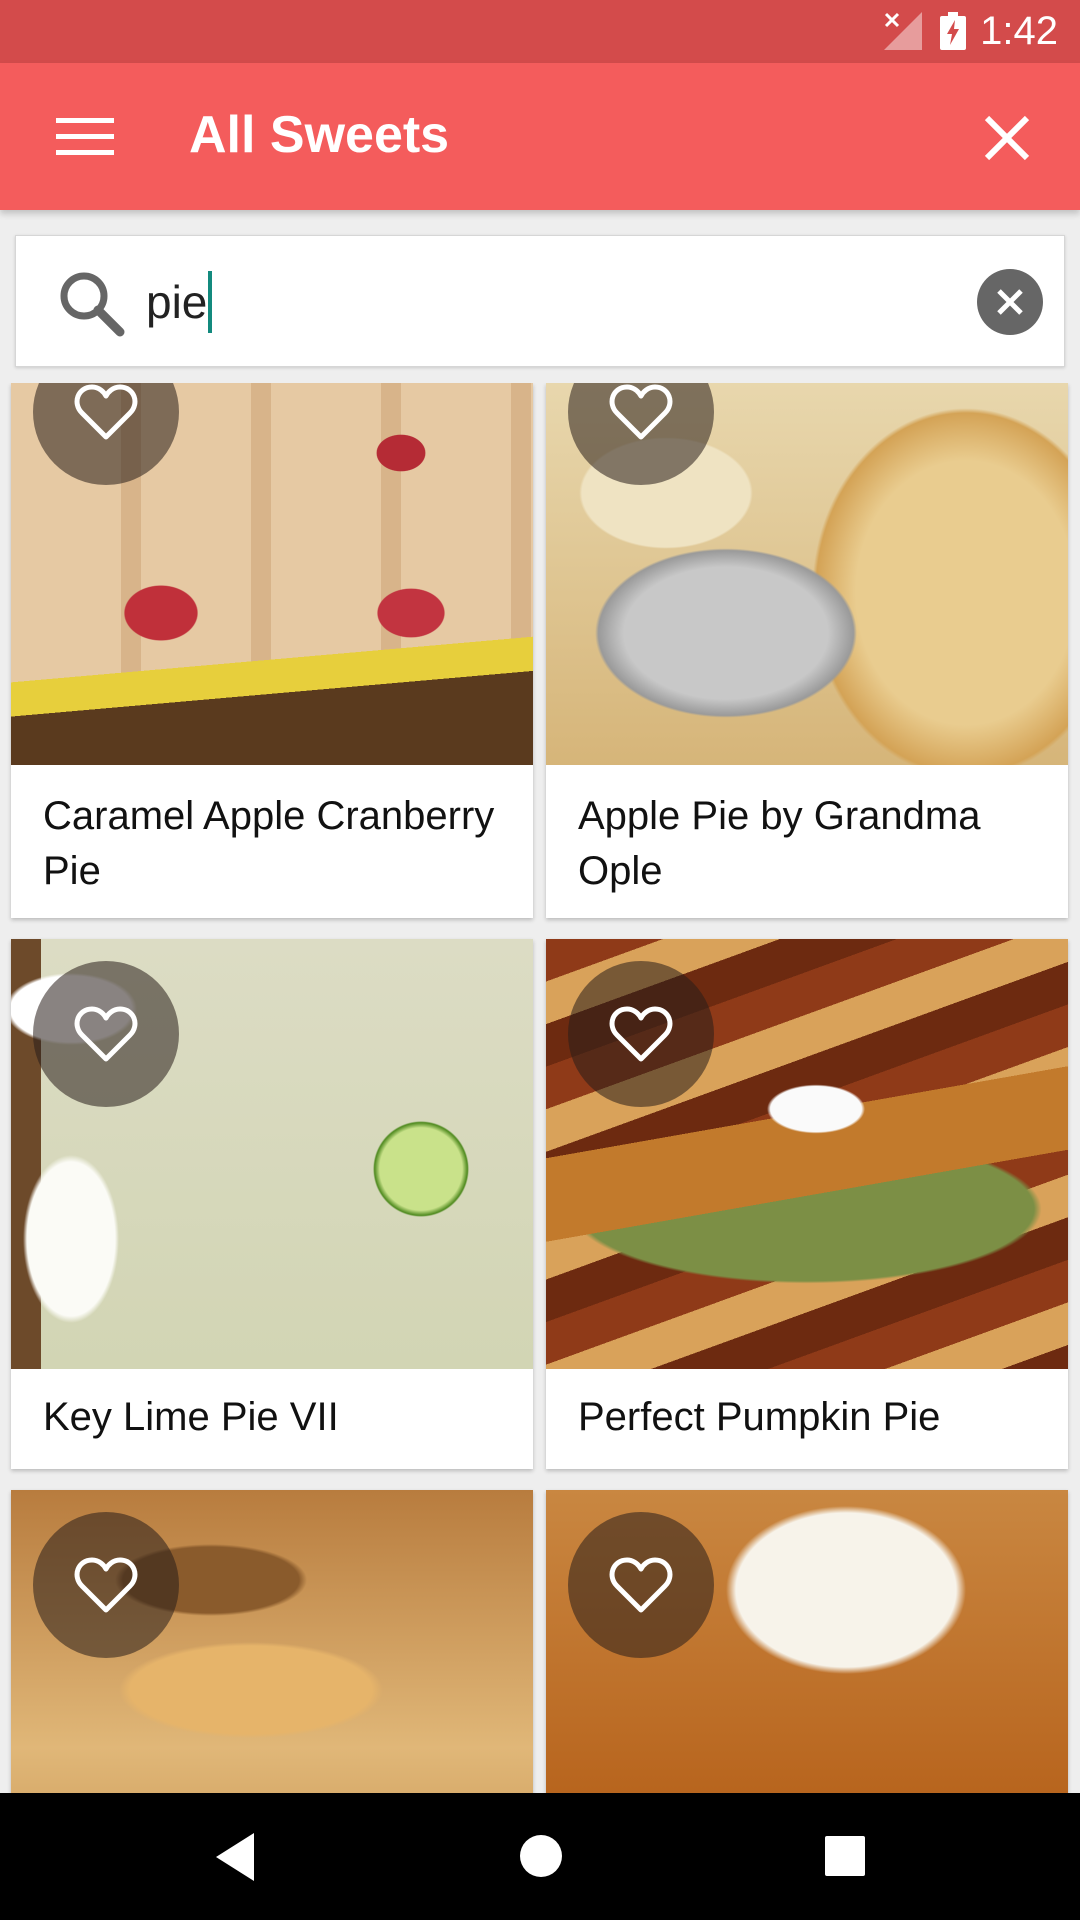 The width and height of the screenshot is (1080, 1920). What do you see at coordinates (177, 302) in the screenshot?
I see `search-query: pie` at bounding box center [177, 302].